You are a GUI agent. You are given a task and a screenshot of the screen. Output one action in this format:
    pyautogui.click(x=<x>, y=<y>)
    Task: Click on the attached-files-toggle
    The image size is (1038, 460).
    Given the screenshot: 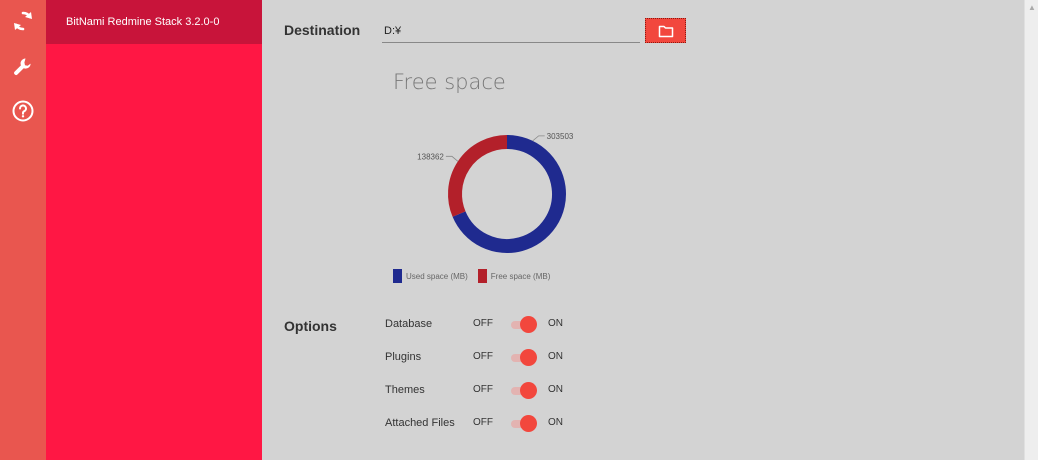 What is the action you would take?
    pyautogui.click(x=523, y=423)
    